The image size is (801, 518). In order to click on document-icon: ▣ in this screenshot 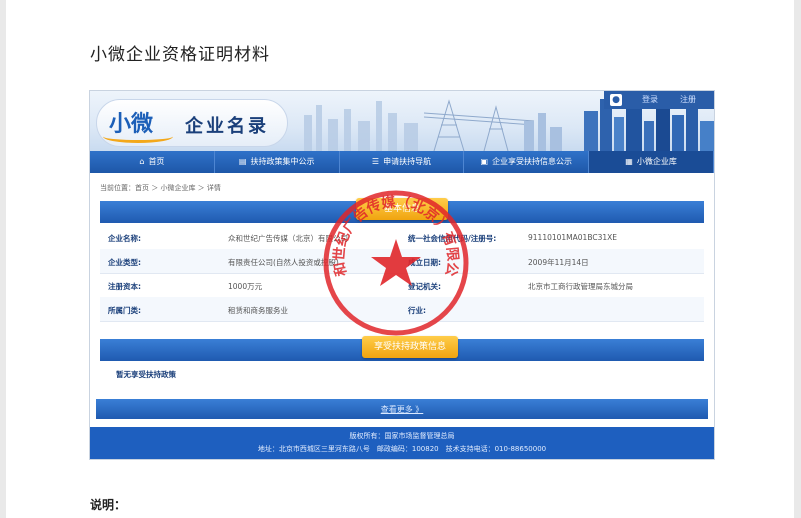, I will do `click(484, 161)`.